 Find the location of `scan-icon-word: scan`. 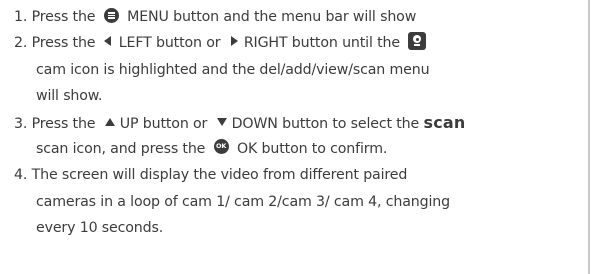

scan-icon-word: scan is located at coordinates (444, 122).